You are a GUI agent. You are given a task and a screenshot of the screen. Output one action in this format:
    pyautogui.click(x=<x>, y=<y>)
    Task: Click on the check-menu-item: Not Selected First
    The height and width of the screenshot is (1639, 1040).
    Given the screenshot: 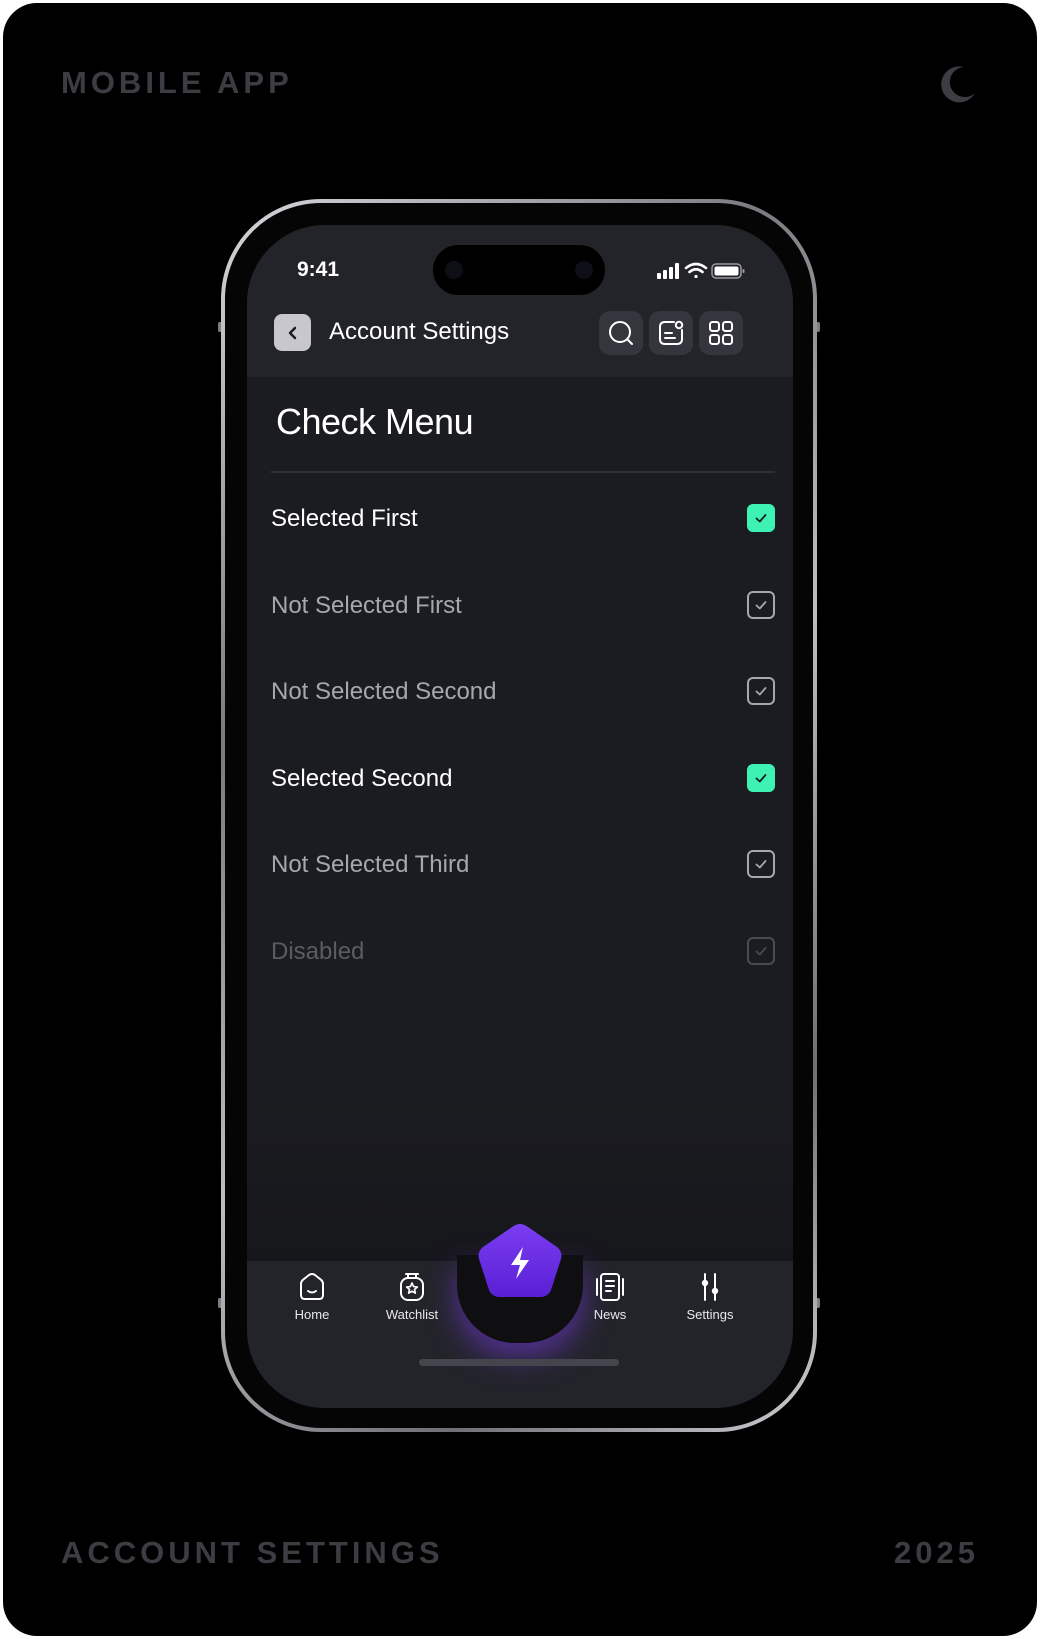 What is the action you would take?
    pyautogui.click(x=523, y=607)
    